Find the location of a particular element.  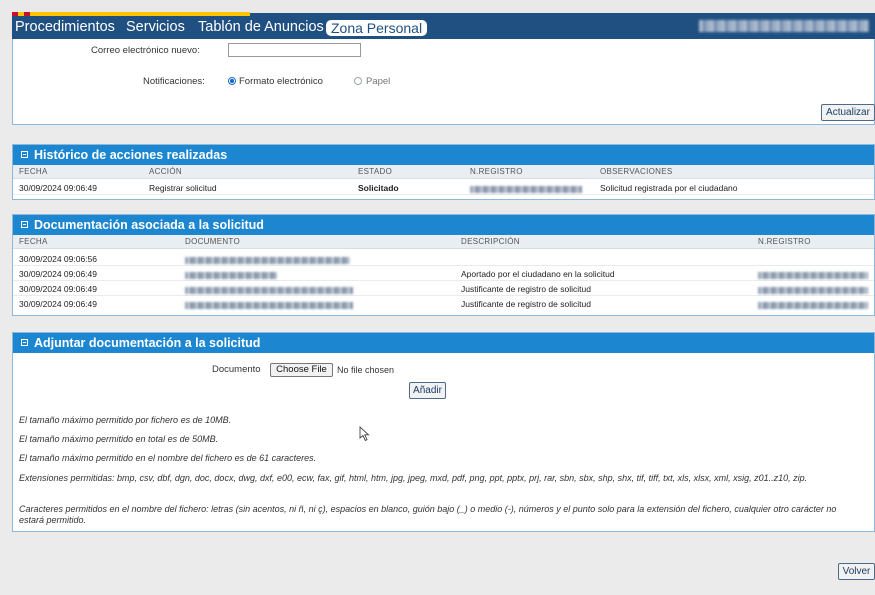

history-title: Histórico de acciones realizadas is located at coordinates (131, 155).